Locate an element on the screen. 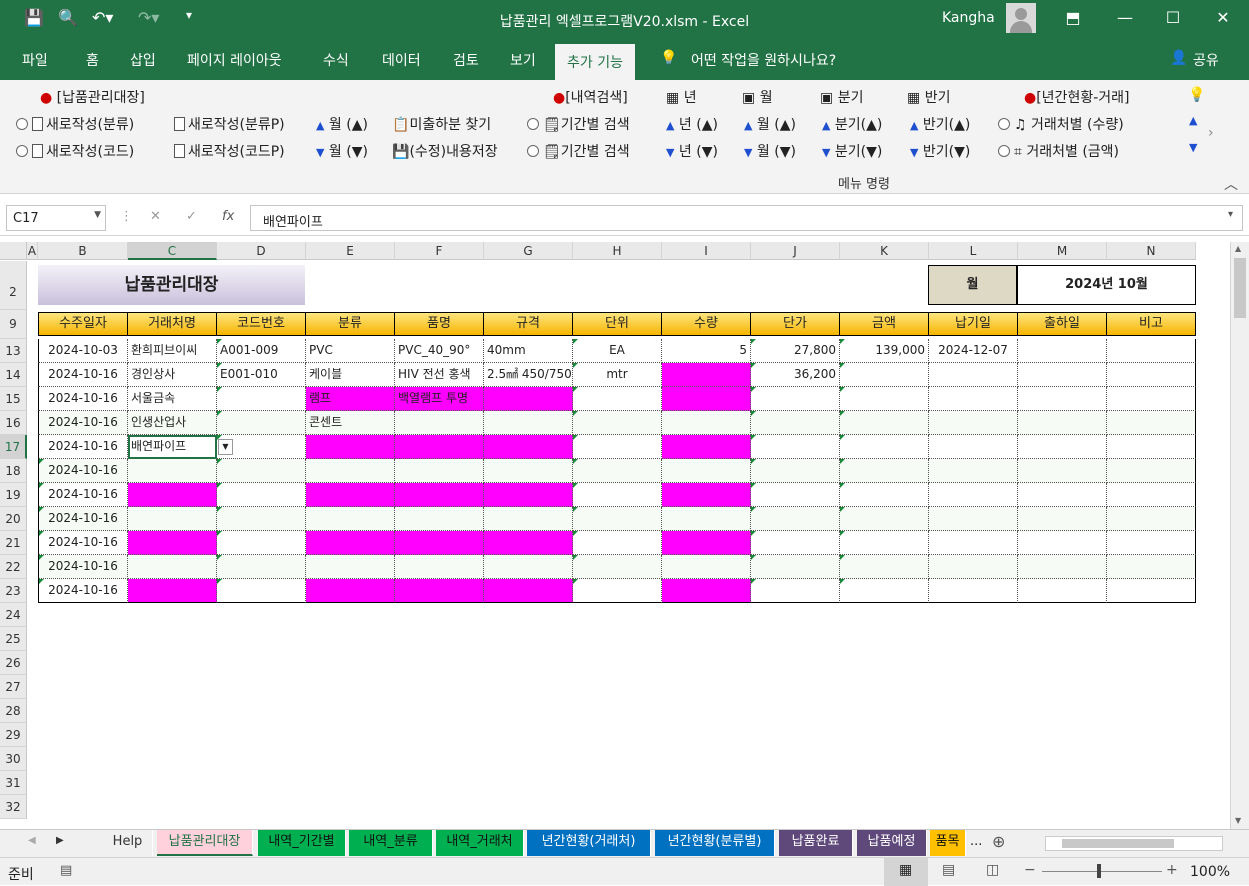 The height and width of the screenshot is (886, 1249). year-up-button: ▲ 년 (▲) is located at coordinates (692, 124).